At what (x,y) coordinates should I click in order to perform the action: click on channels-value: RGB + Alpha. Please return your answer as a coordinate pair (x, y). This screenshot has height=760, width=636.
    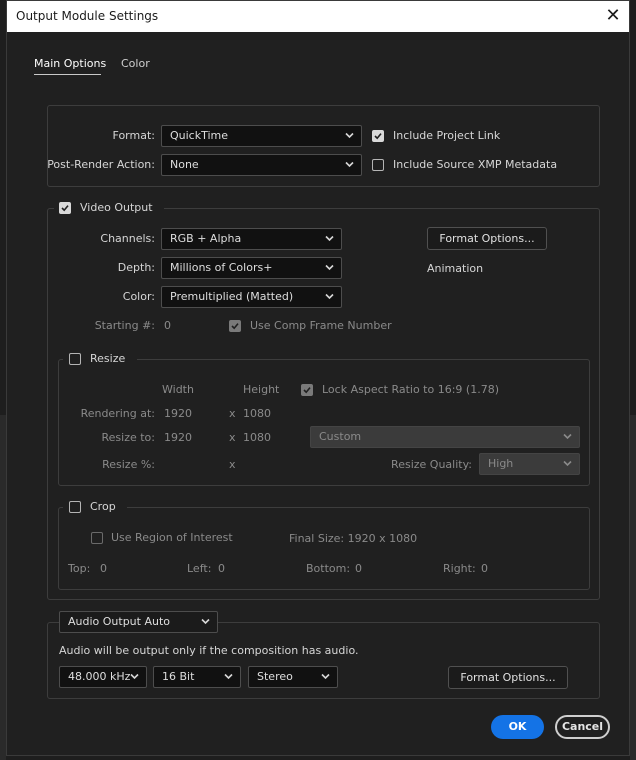
    Looking at the image, I should click on (206, 238).